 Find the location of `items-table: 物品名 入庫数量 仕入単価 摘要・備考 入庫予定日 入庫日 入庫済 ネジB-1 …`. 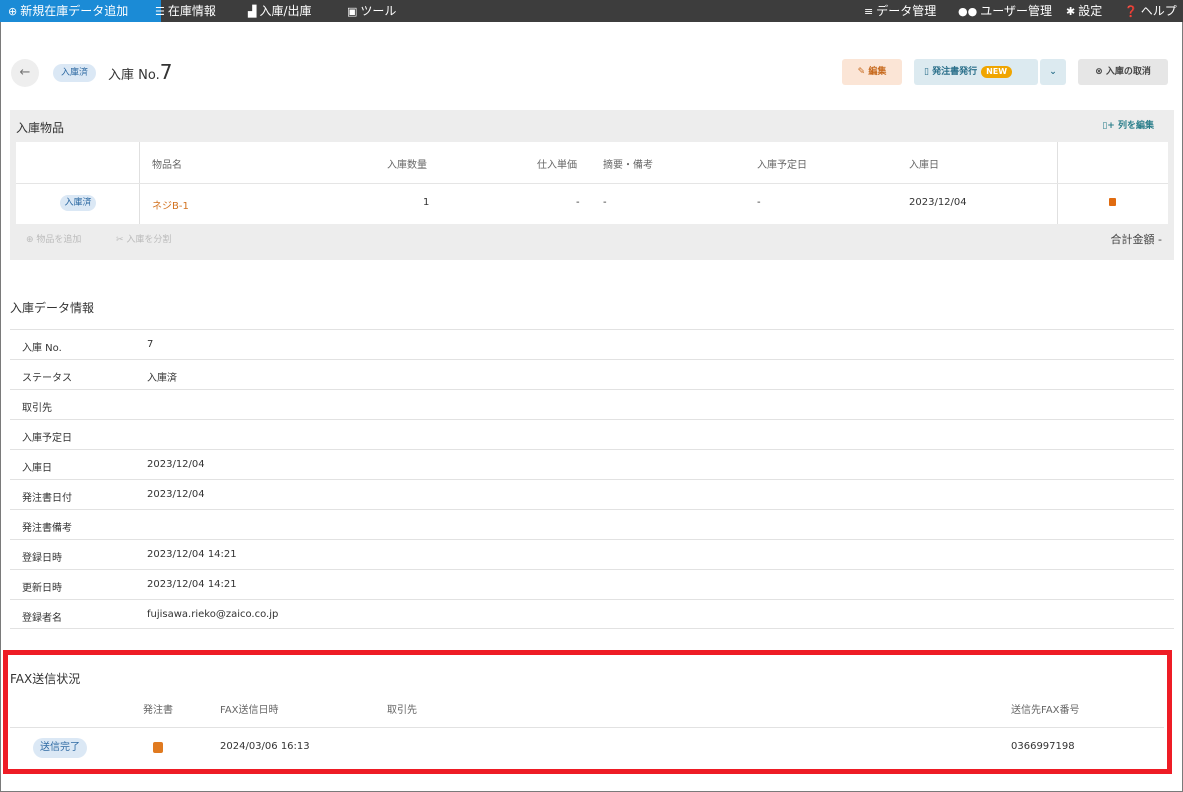

items-table: 物品名 入庫数量 仕入単価 摘要・備考 入庫予定日 入庫日 入庫済 ネジB-1 … is located at coordinates (592, 183).